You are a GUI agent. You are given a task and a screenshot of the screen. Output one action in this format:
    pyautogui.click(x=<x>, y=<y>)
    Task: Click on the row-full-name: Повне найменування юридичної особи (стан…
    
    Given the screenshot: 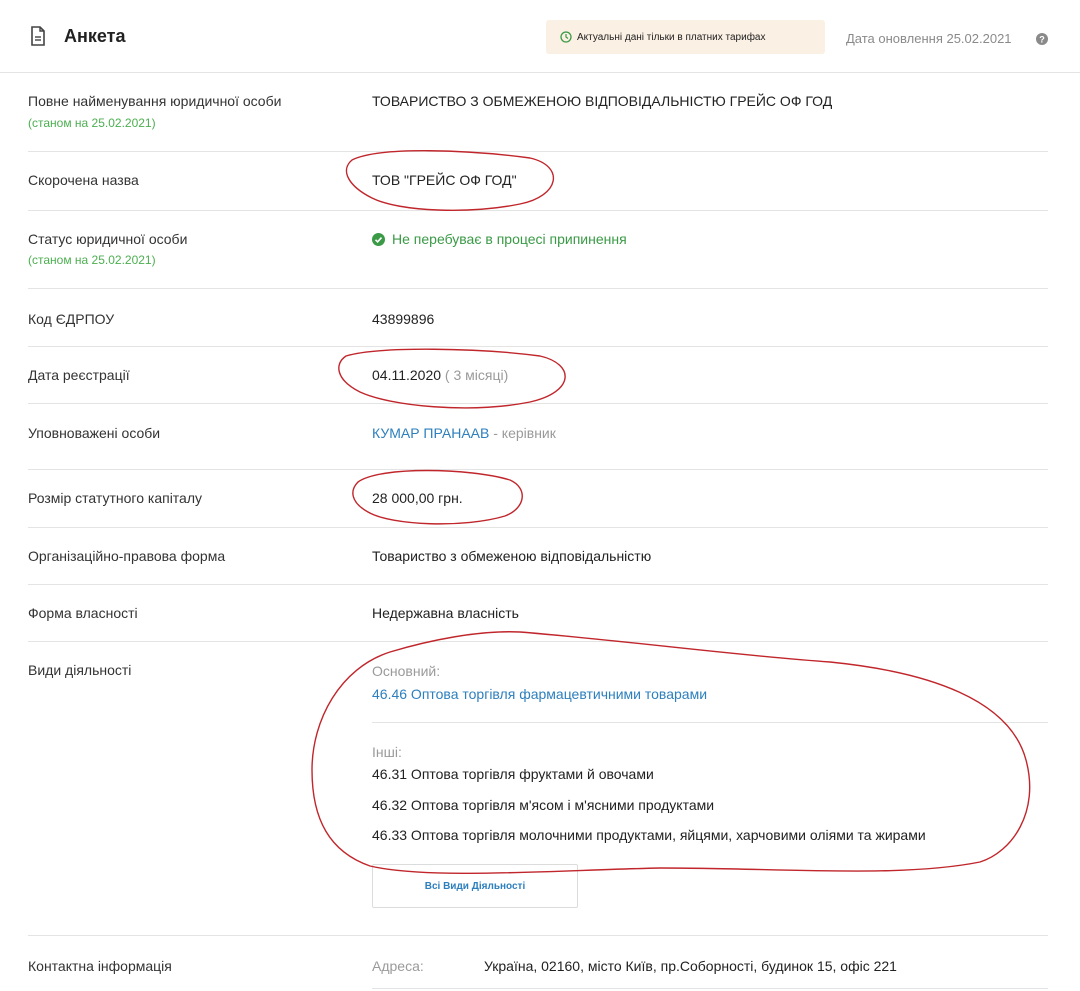 What is the action you would take?
    pyautogui.click(x=538, y=112)
    